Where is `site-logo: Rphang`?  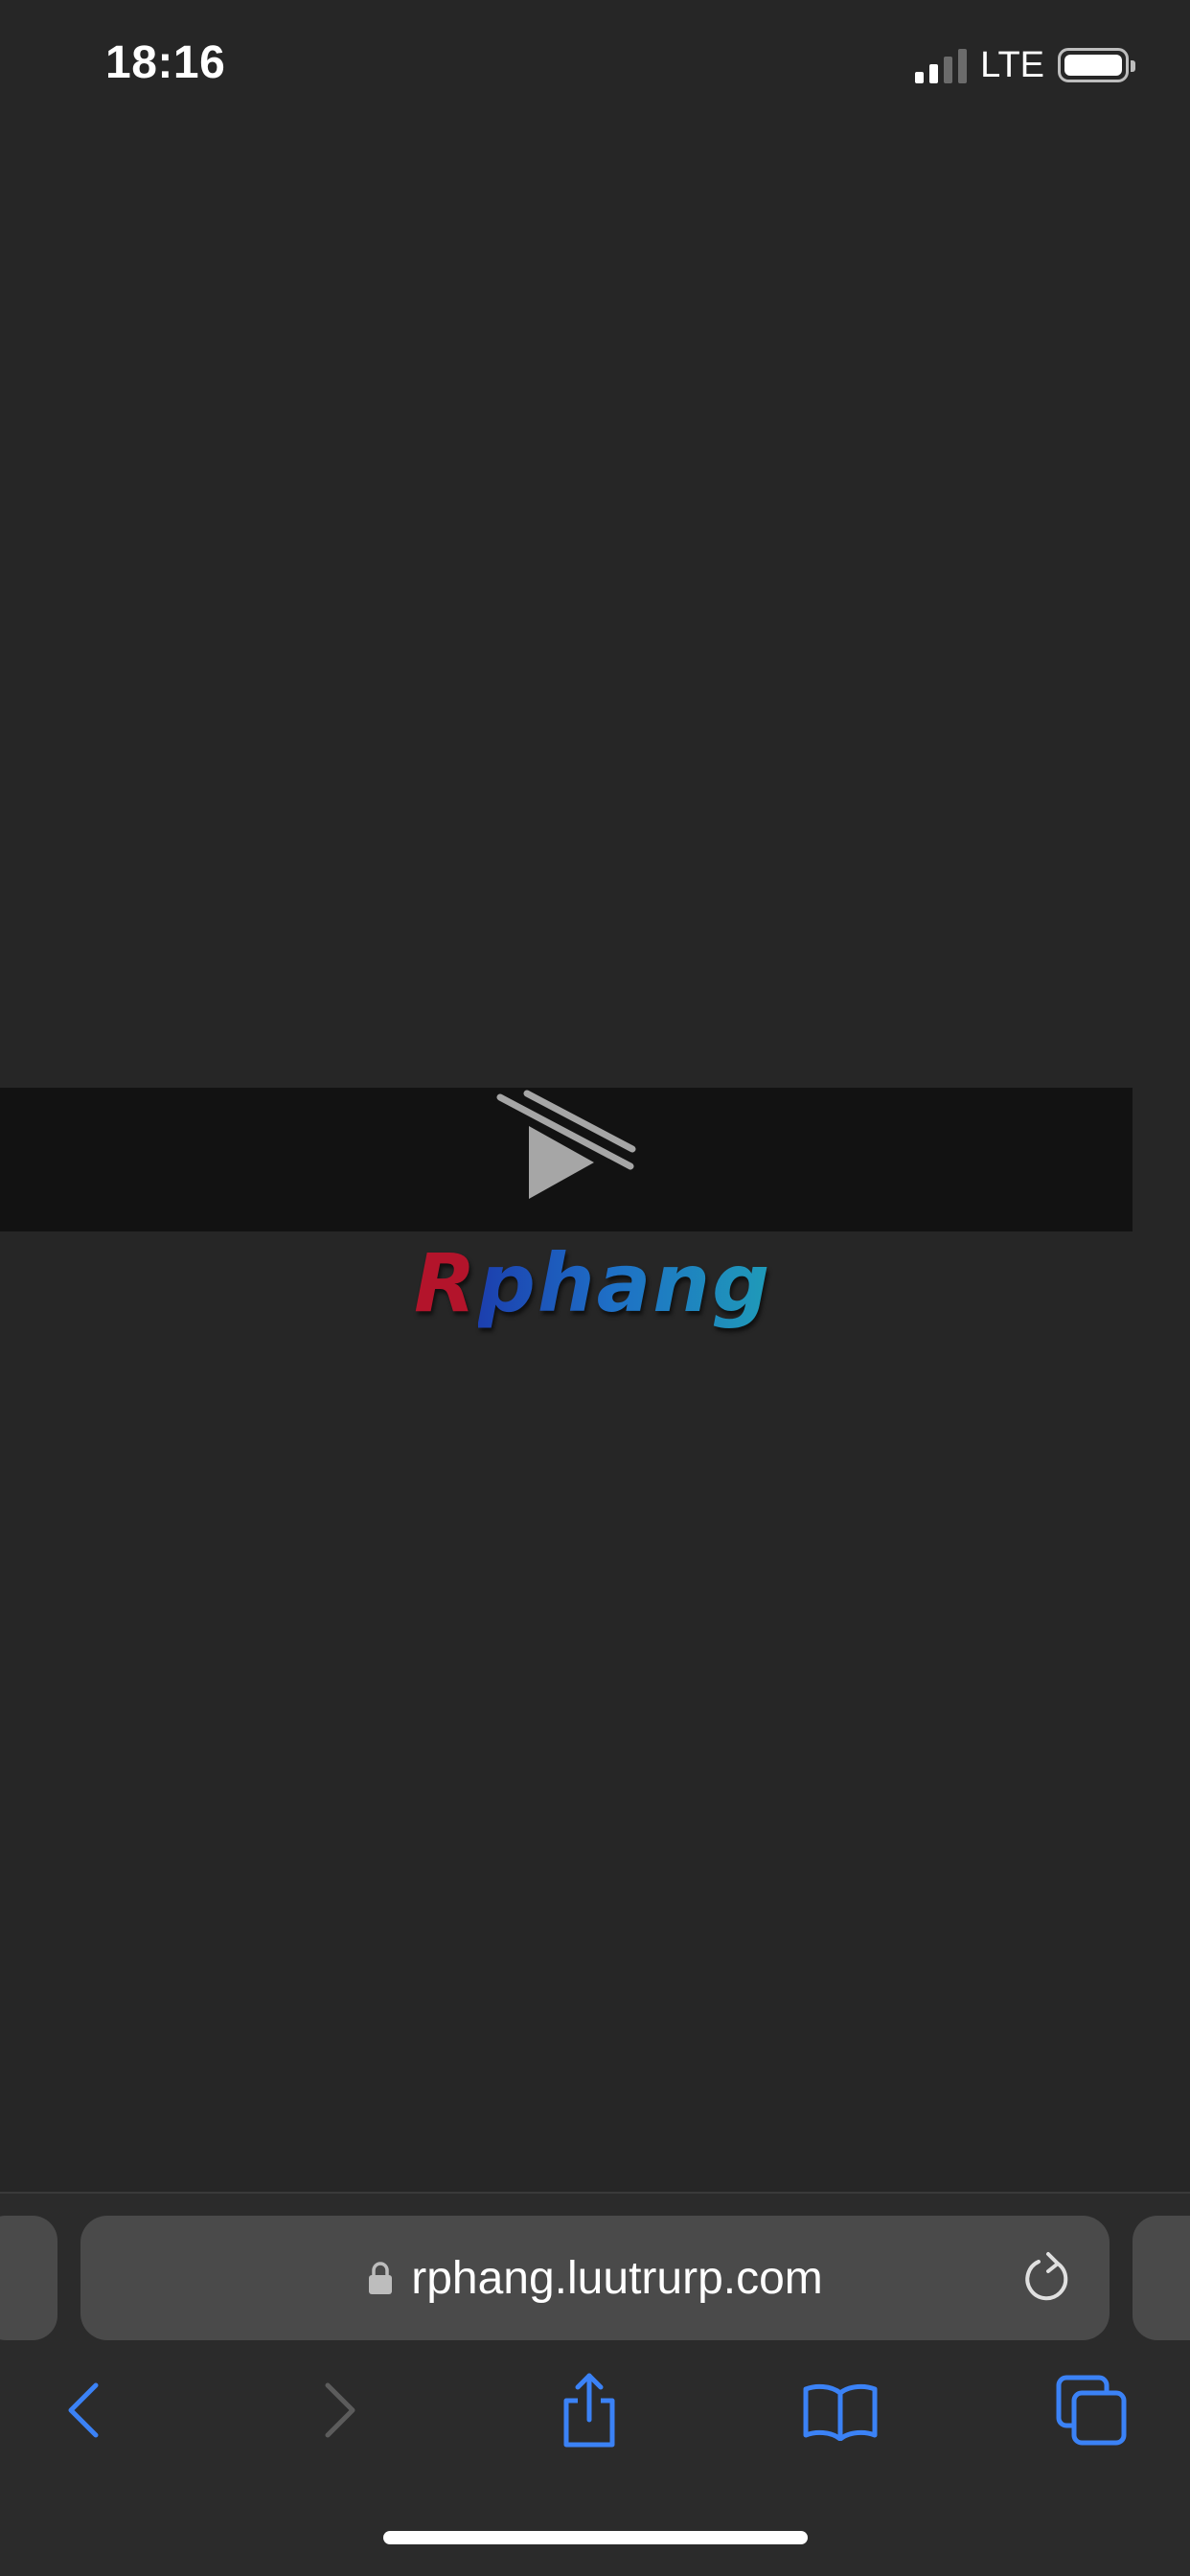
site-logo: Rphang is located at coordinates (596, 1284).